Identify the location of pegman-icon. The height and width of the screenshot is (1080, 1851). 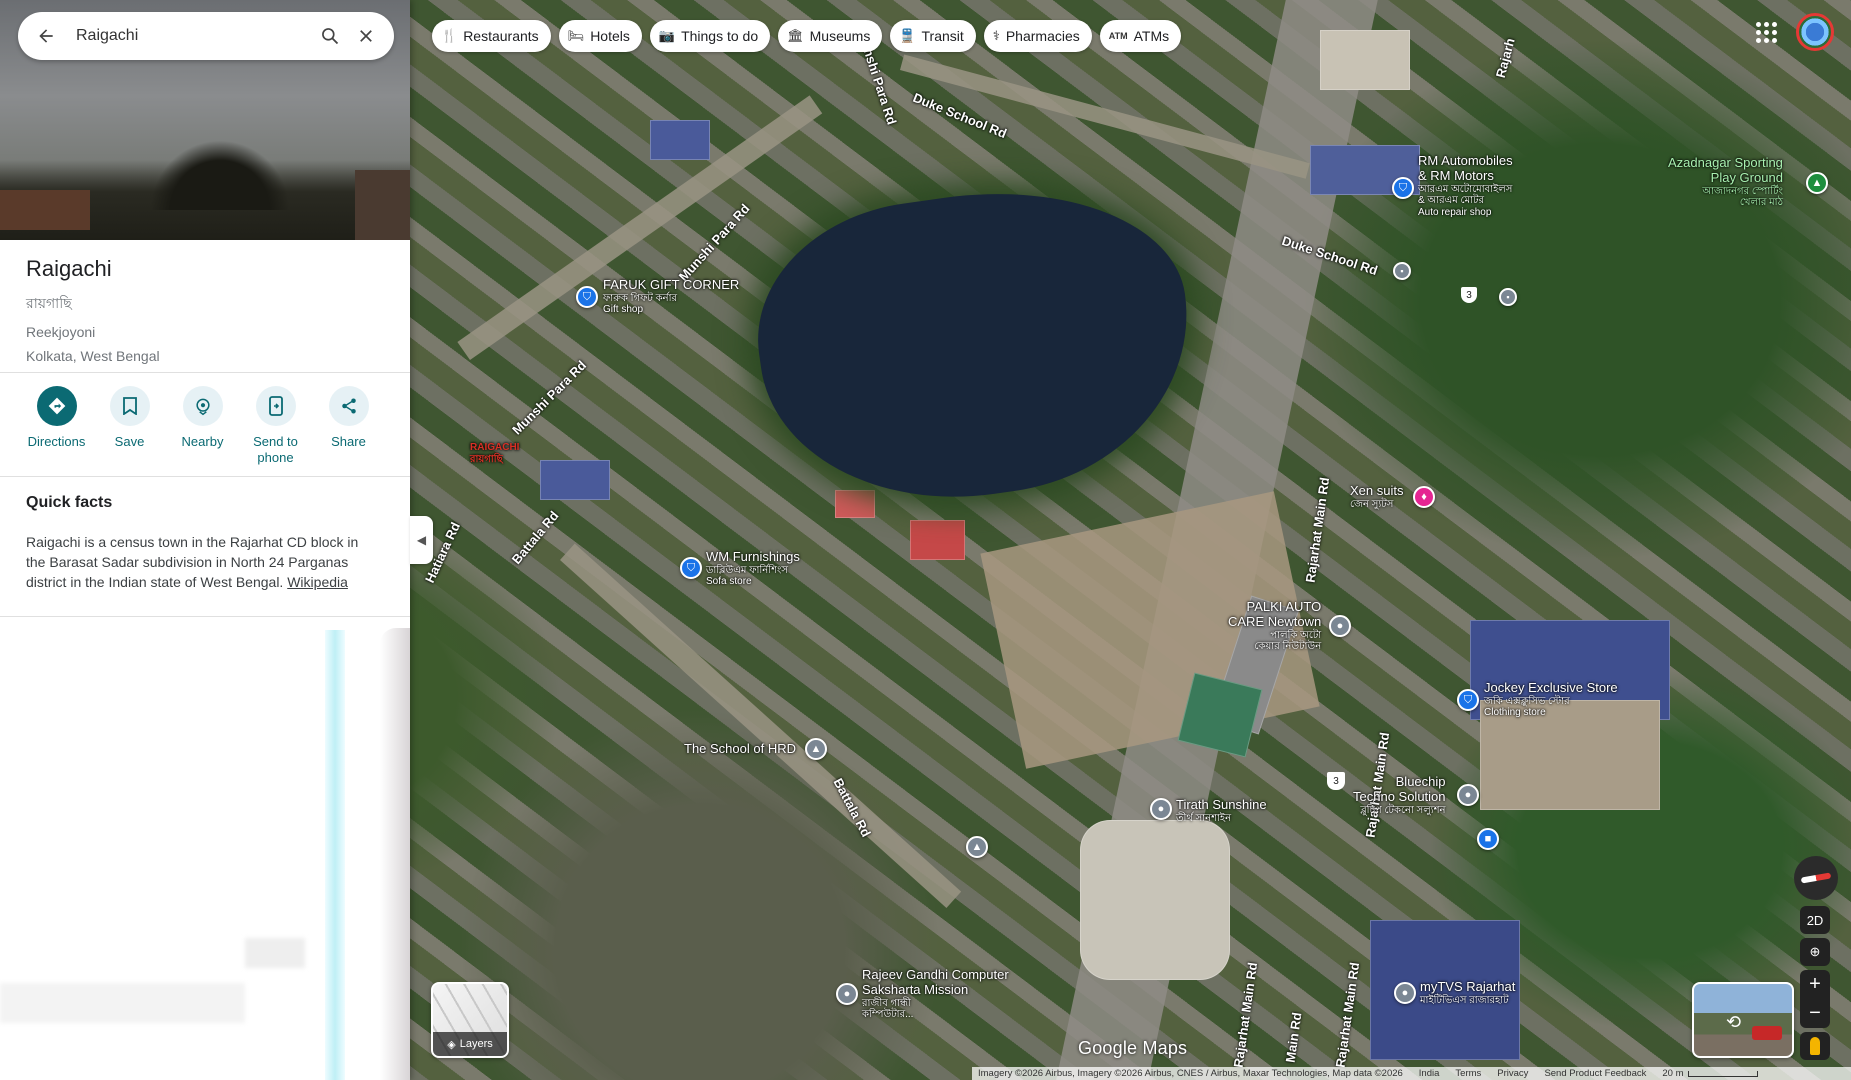
(1815, 1046).